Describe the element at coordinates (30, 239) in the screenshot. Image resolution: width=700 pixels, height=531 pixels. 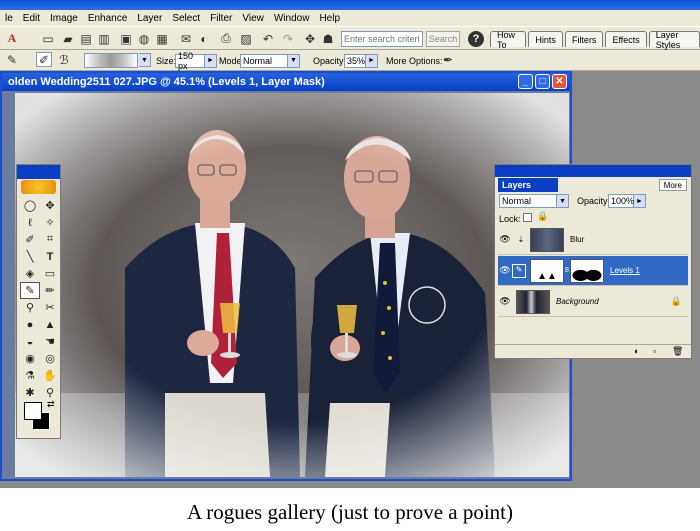
I see `selection-brush-icon: ✐` at that location.